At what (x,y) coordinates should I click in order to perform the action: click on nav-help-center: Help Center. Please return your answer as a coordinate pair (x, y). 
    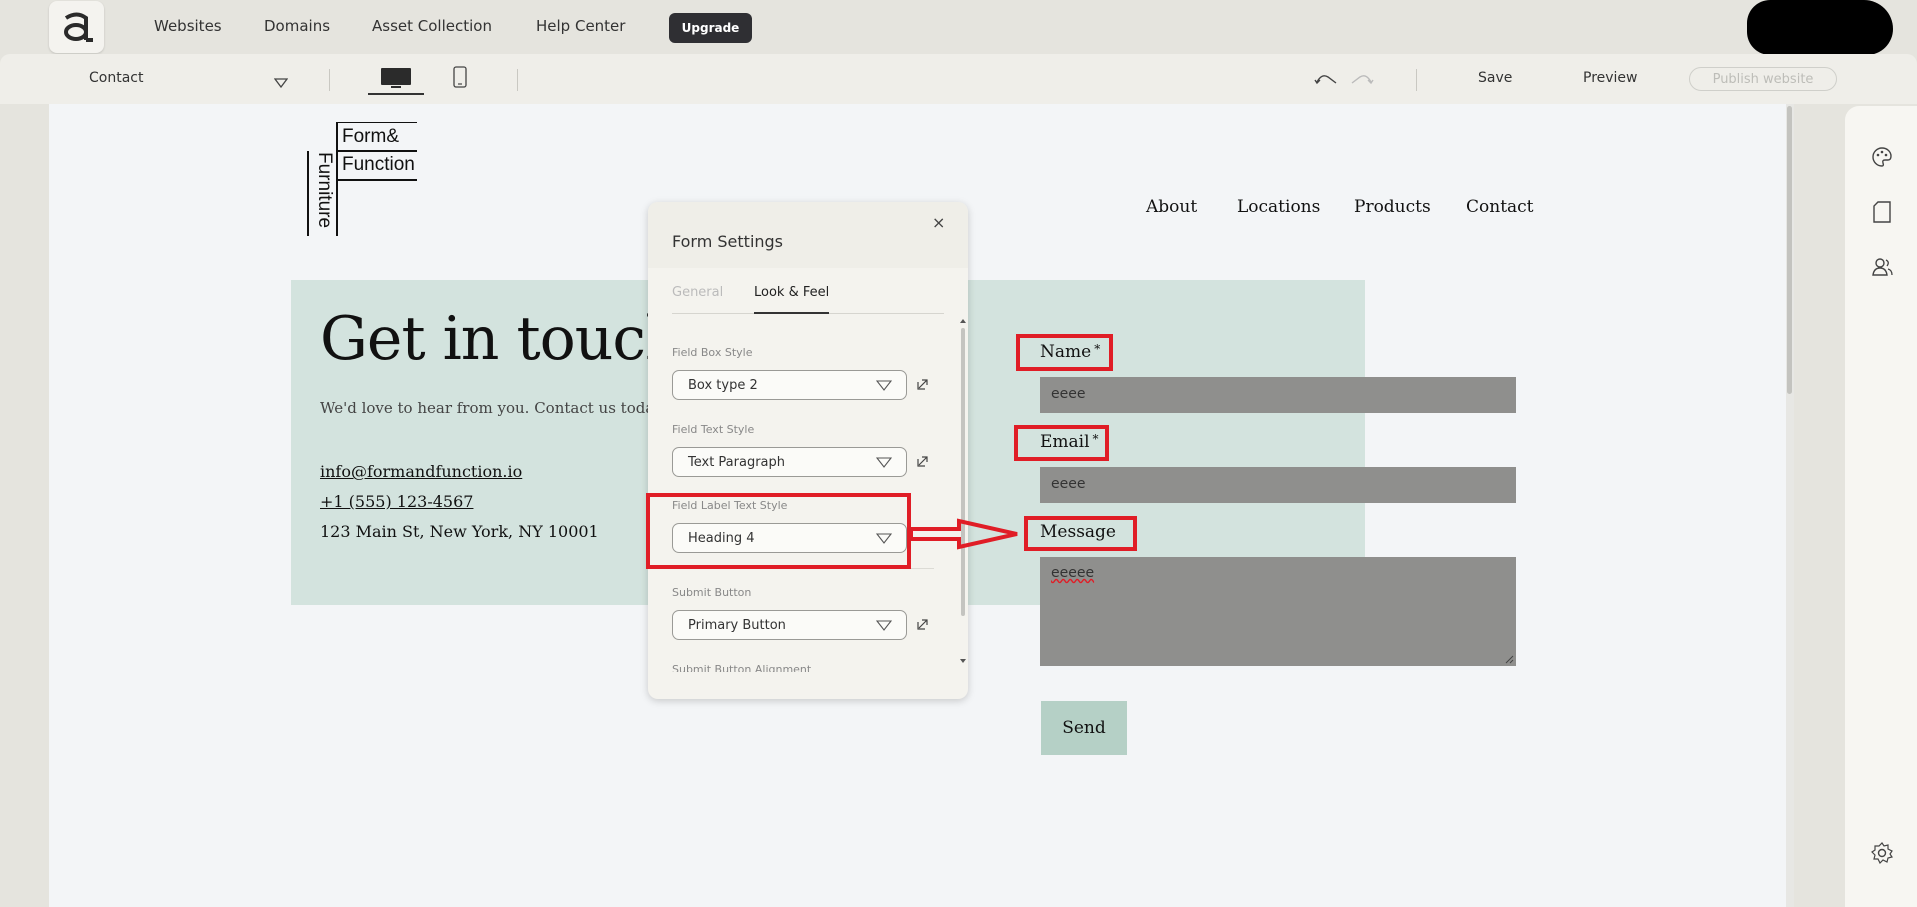
    Looking at the image, I should click on (580, 26).